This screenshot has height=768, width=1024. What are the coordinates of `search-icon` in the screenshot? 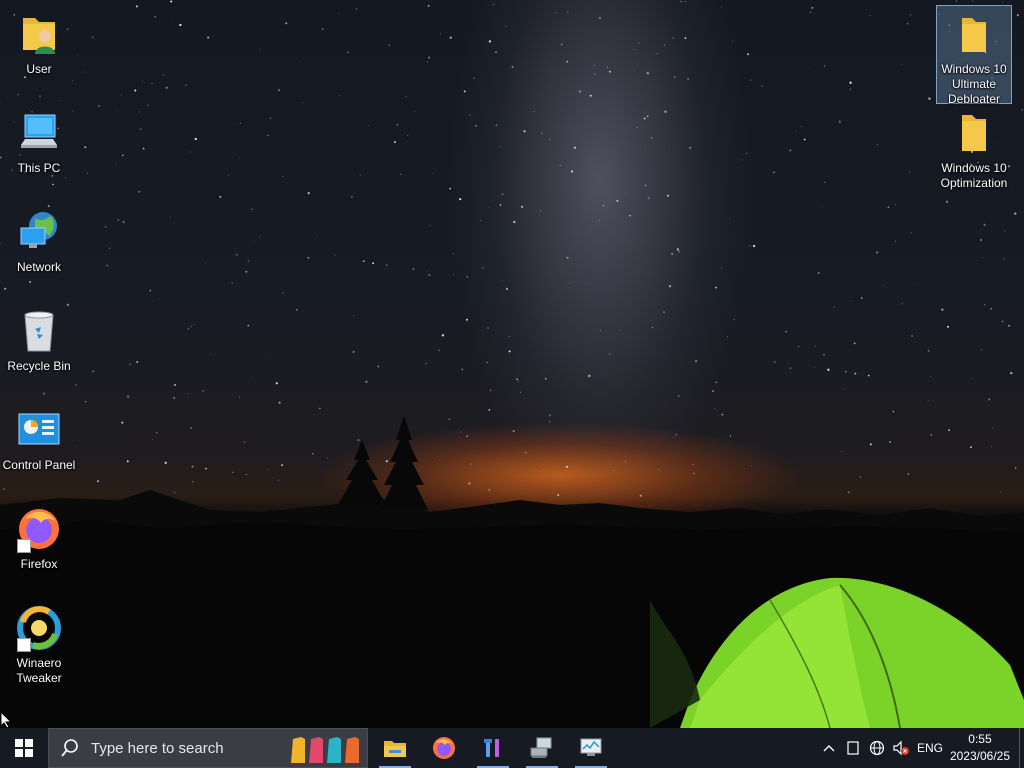 It's located at (69, 748).